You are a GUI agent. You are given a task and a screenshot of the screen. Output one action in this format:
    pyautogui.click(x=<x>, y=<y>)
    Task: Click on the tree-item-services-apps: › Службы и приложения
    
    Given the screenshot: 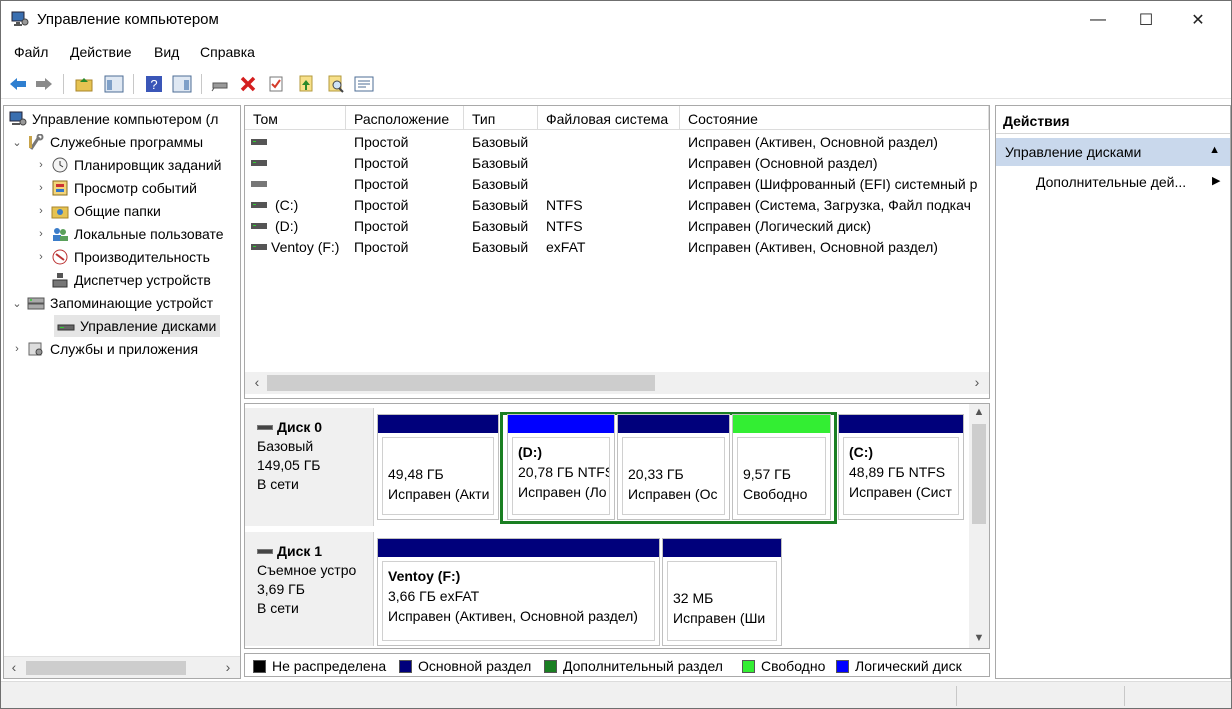 What is the action you would take?
    pyautogui.click(x=104, y=349)
    